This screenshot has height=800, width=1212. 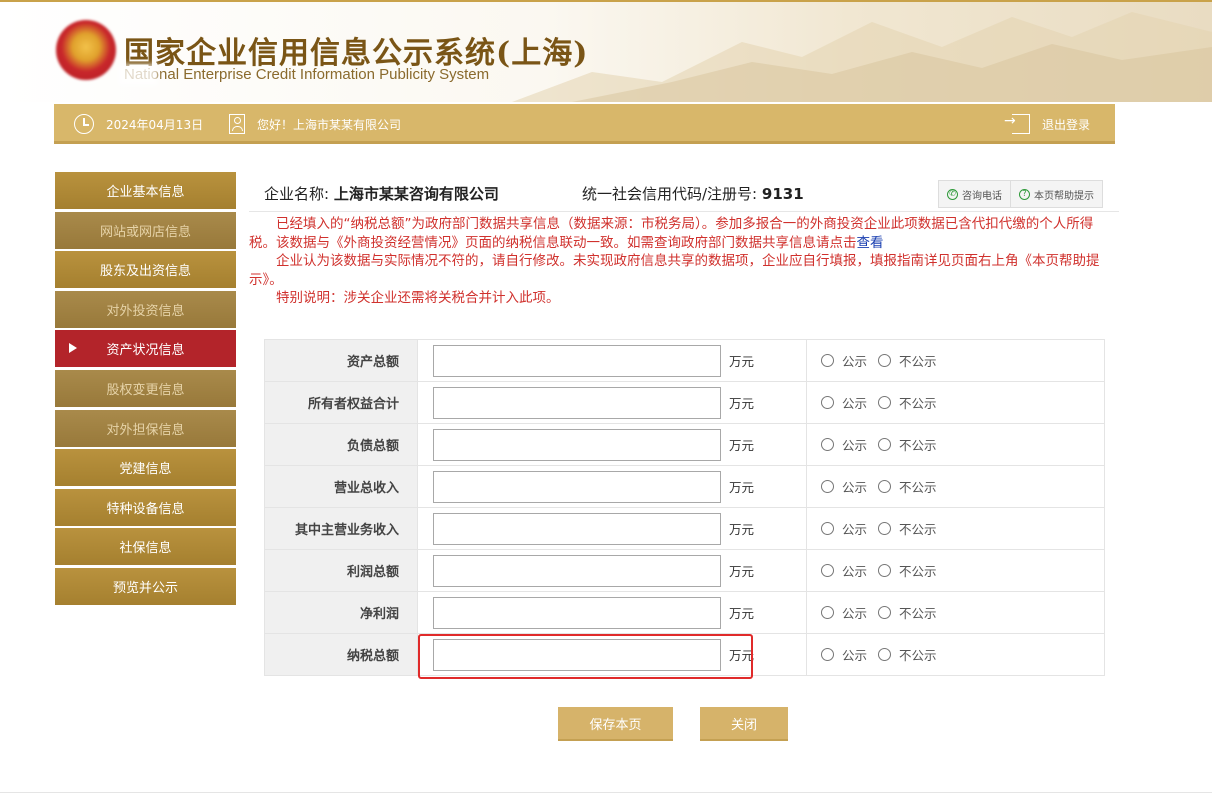 What do you see at coordinates (145, 190) in the screenshot?
I see `sidebar-item-basic-info: 企业基本信息` at bounding box center [145, 190].